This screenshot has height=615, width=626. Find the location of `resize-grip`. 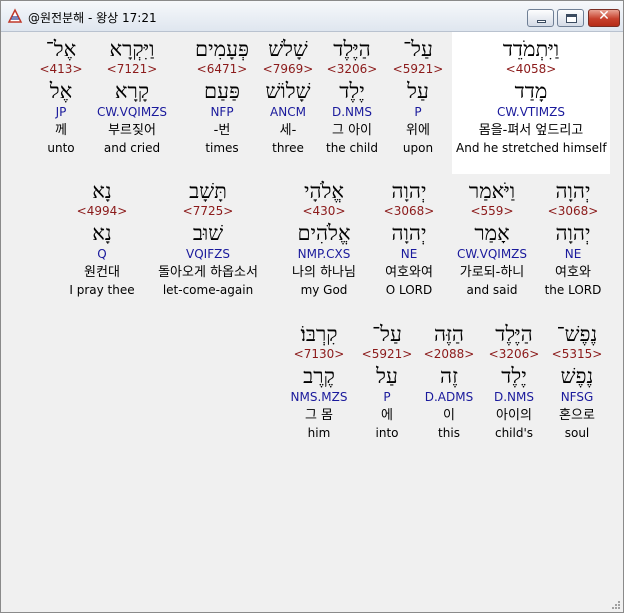

resize-grip is located at coordinates (615, 604).